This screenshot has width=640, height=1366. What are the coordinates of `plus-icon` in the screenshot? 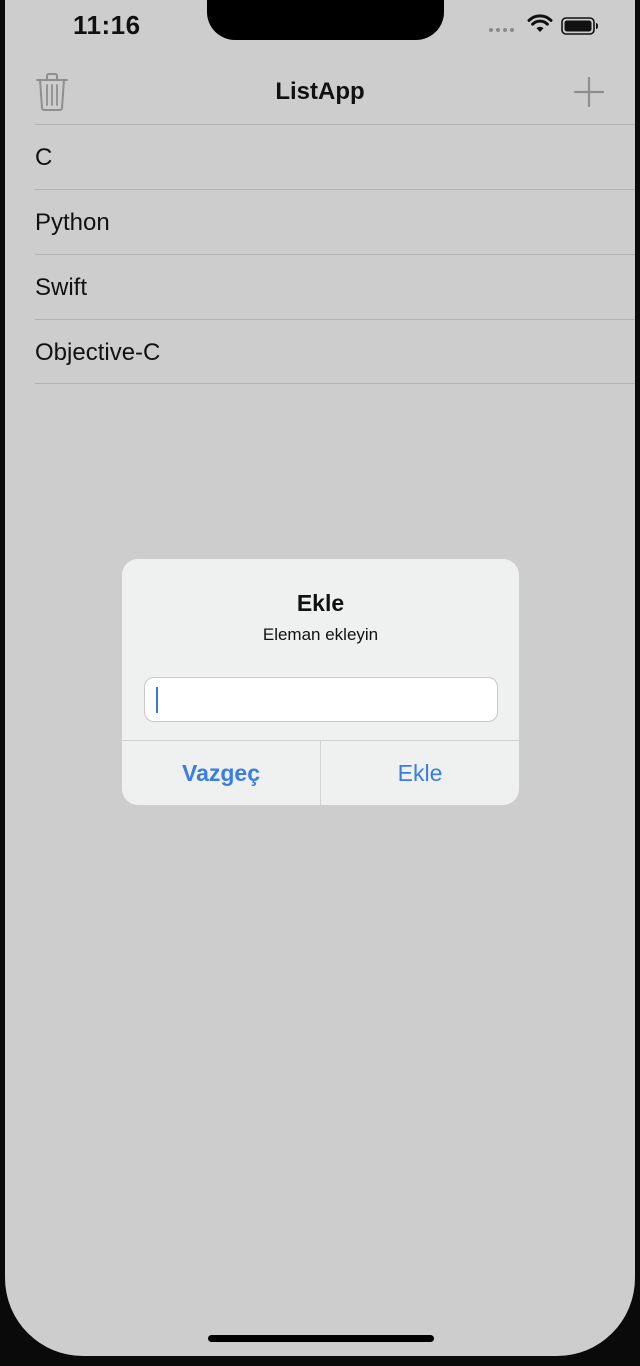 It's located at (589, 92).